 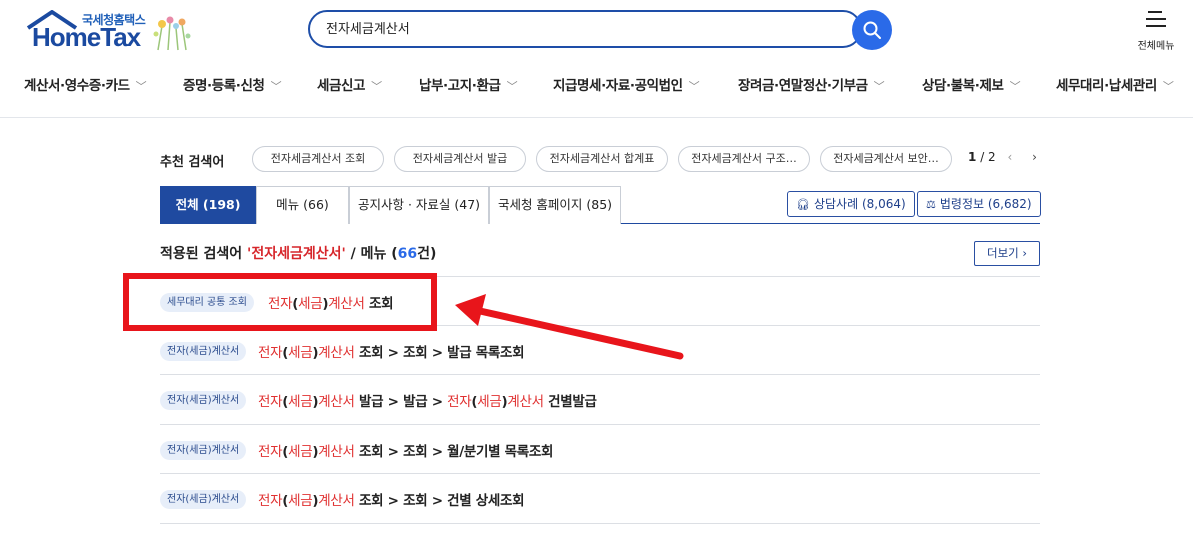 I want to click on nav-certificate-registration: 증명·등록·신청 ﹀, so click(x=232, y=84).